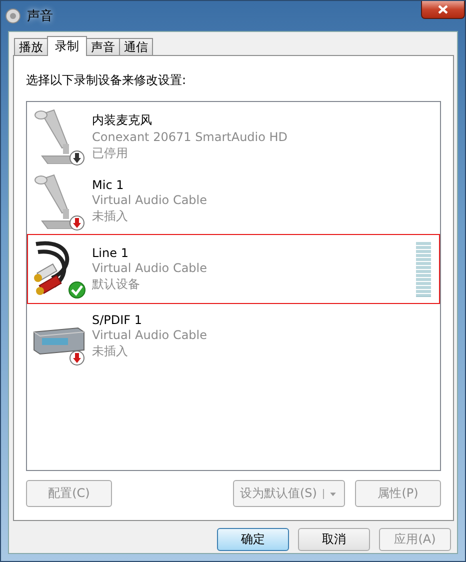  I want to click on button: 确定, so click(253, 539).